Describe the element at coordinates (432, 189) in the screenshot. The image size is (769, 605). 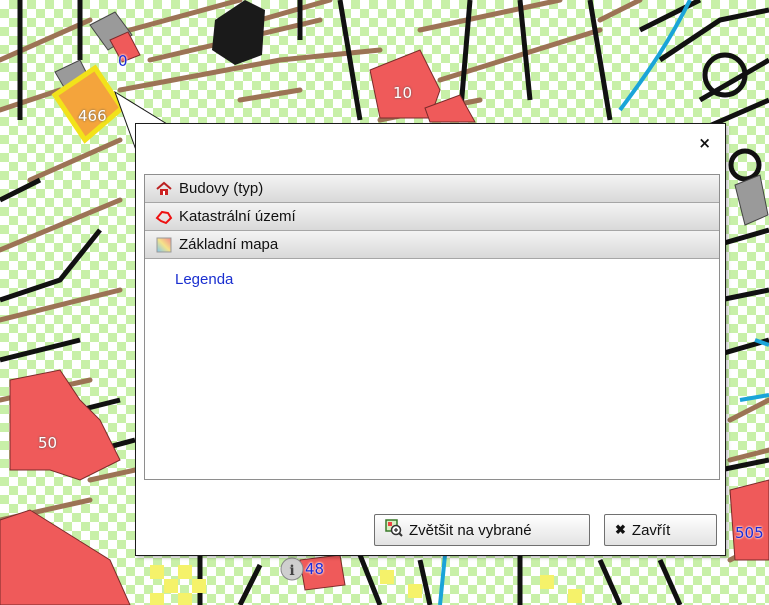
I see `section-budovy: Budovy (typ)` at that location.